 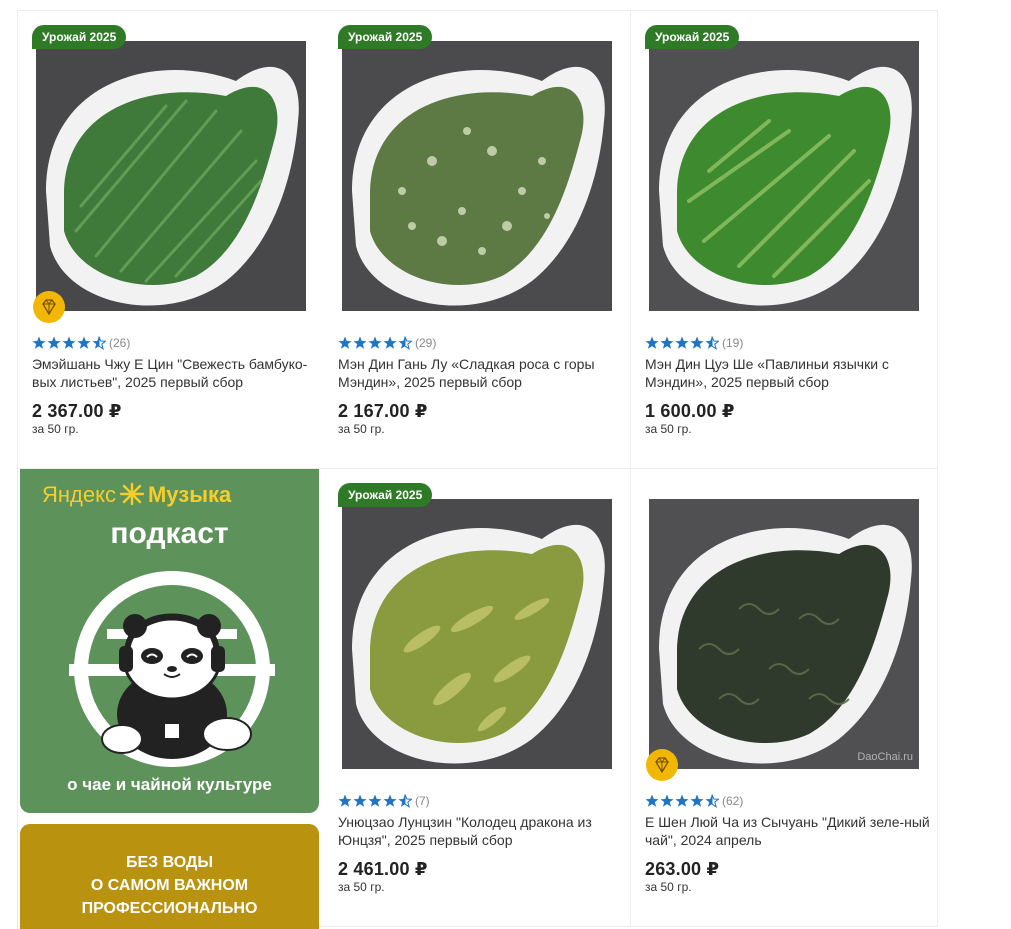 I want to click on product-price: 2 167.00 ₽, so click(x=383, y=411).